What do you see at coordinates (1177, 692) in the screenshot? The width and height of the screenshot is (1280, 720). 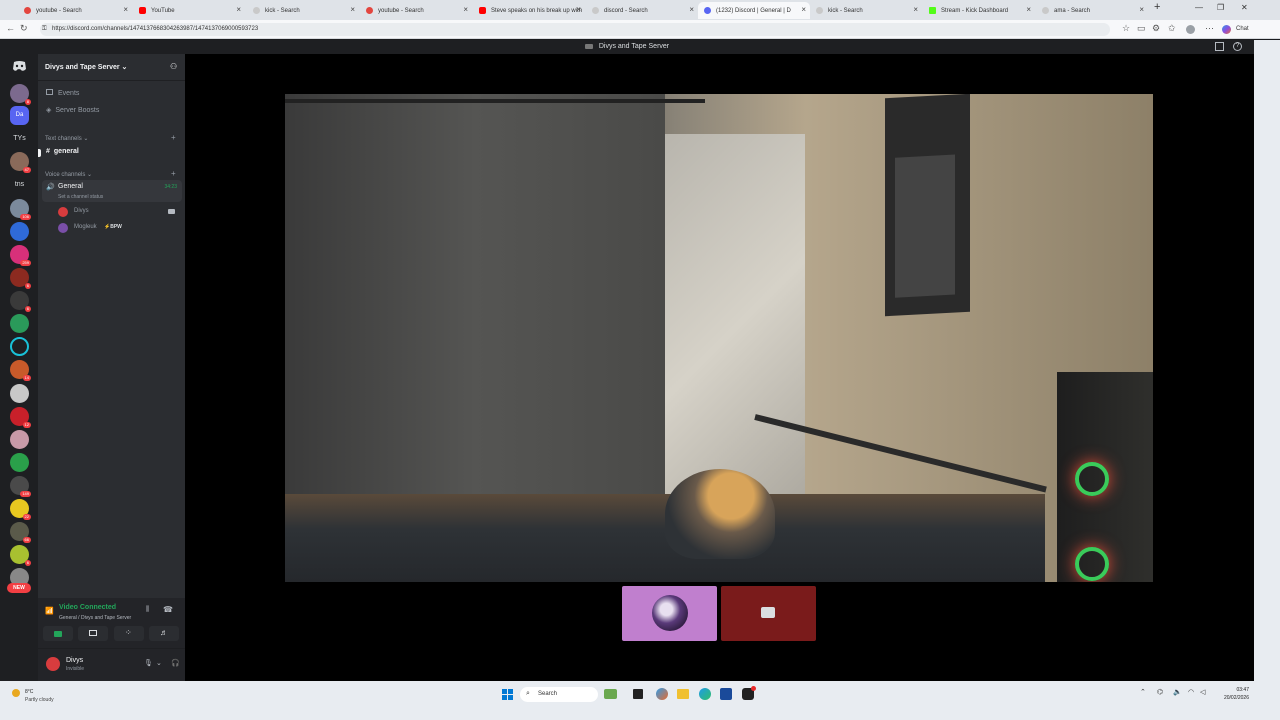 I see `volume-icon: 🔈` at bounding box center [1177, 692].